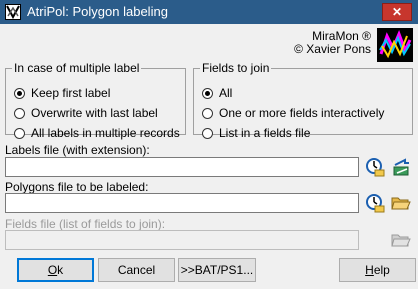 This screenshot has width=418, height=289. I want to click on swap-arrows-icon, so click(401, 167).